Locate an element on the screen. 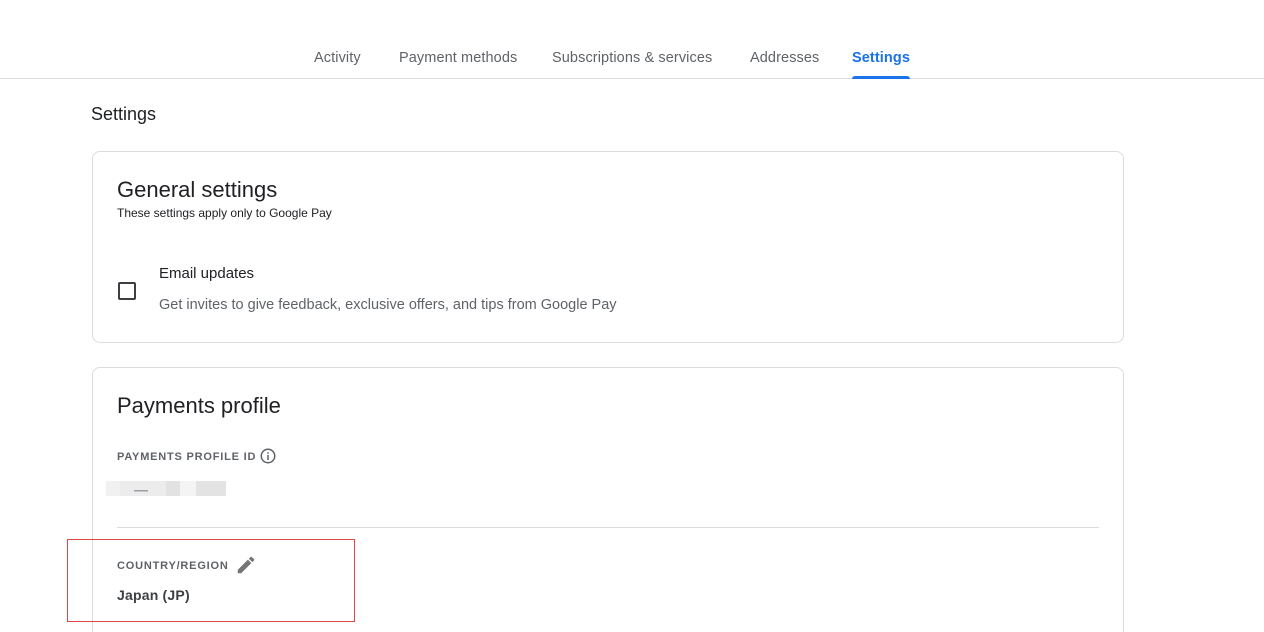 The image size is (1264, 632). general-settings-title: General settings is located at coordinates (197, 189).